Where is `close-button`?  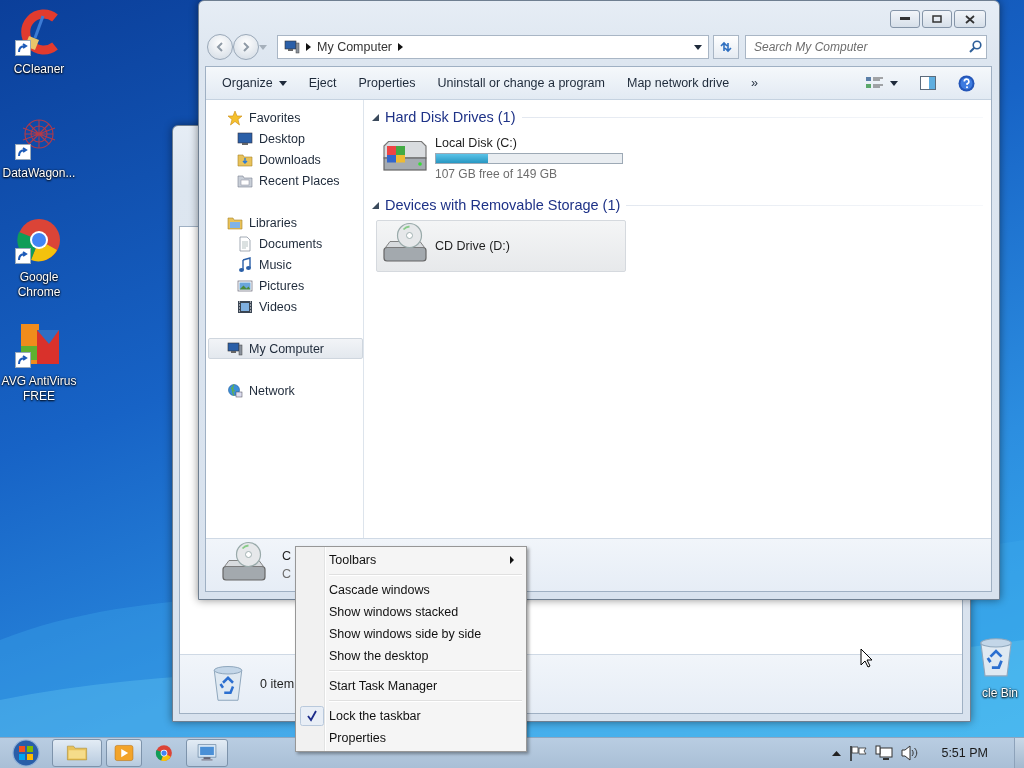 close-button is located at coordinates (970, 19).